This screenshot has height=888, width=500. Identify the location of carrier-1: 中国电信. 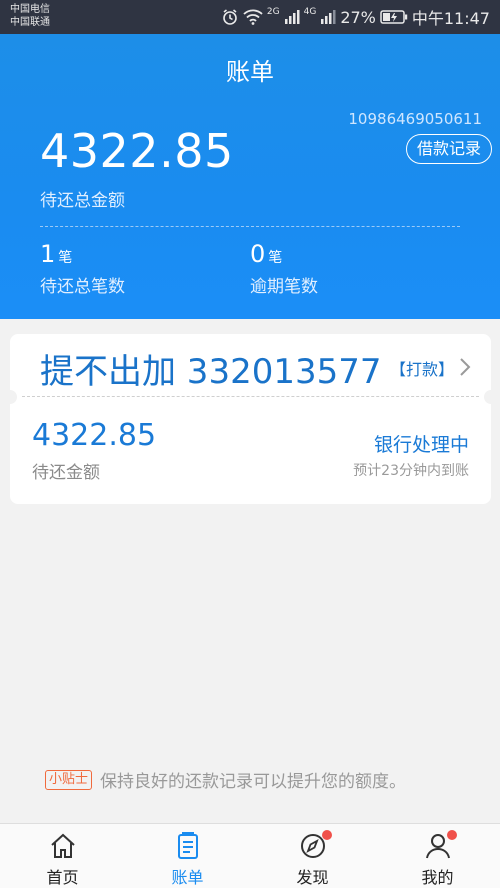
(30, 9).